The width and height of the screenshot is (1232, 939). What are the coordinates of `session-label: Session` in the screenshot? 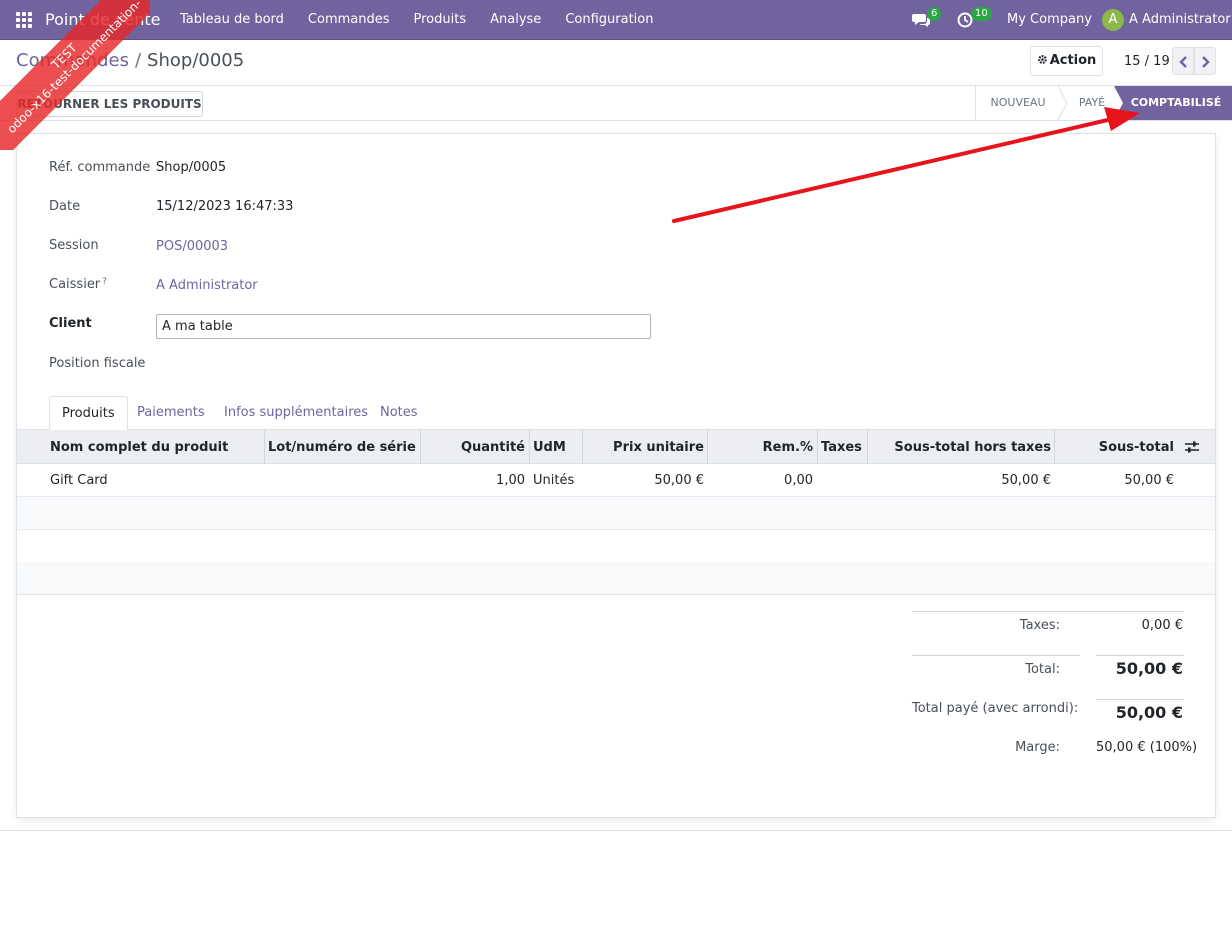 It's located at (74, 245).